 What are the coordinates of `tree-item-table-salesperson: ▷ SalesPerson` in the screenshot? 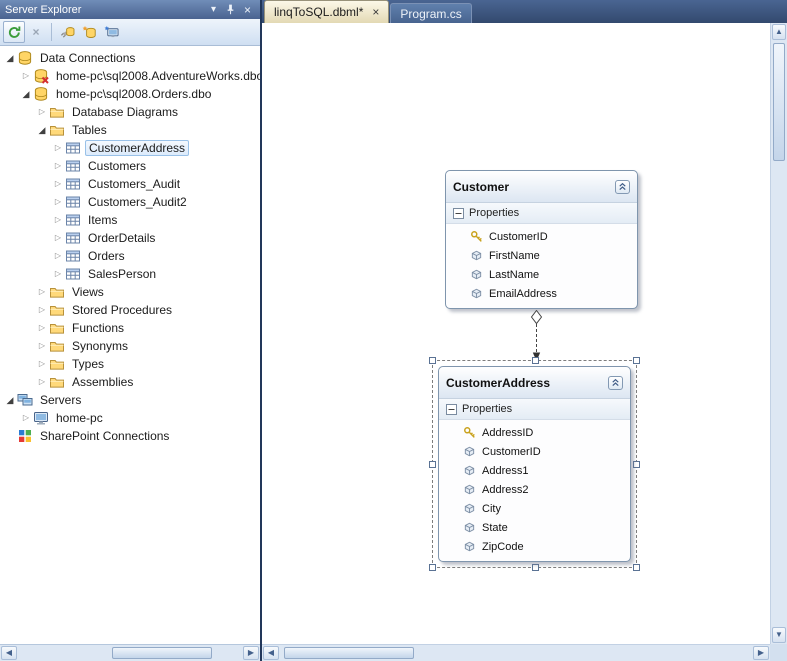 It's located at (130, 274).